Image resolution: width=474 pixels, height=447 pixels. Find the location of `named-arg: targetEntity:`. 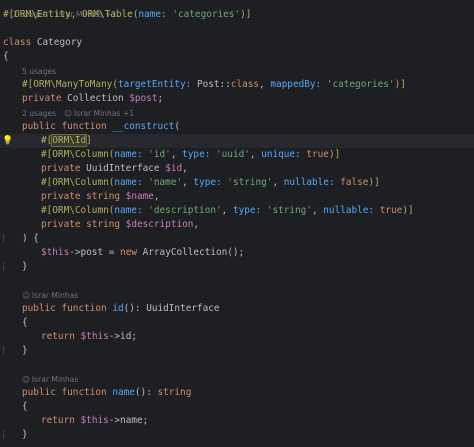

named-arg: targetEntity: is located at coordinates (154, 84).